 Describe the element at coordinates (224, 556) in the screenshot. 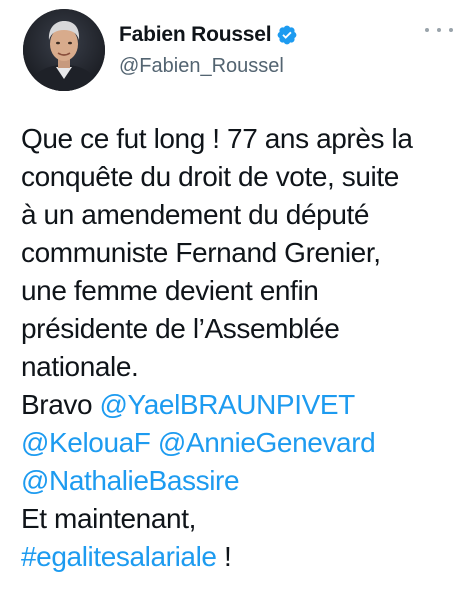

I see `hashtag-suffix: !` at that location.